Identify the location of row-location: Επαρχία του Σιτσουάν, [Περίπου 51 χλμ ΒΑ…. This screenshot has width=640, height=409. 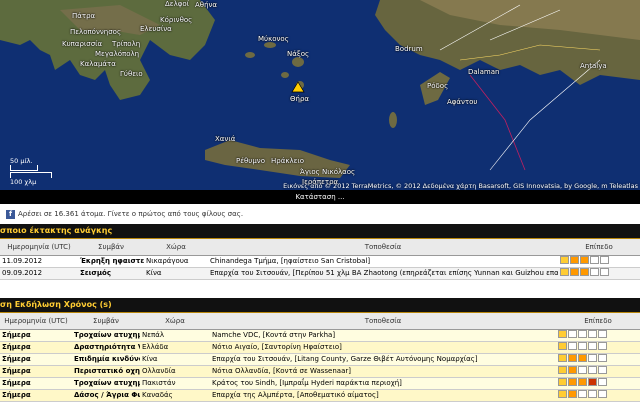
(383, 273).